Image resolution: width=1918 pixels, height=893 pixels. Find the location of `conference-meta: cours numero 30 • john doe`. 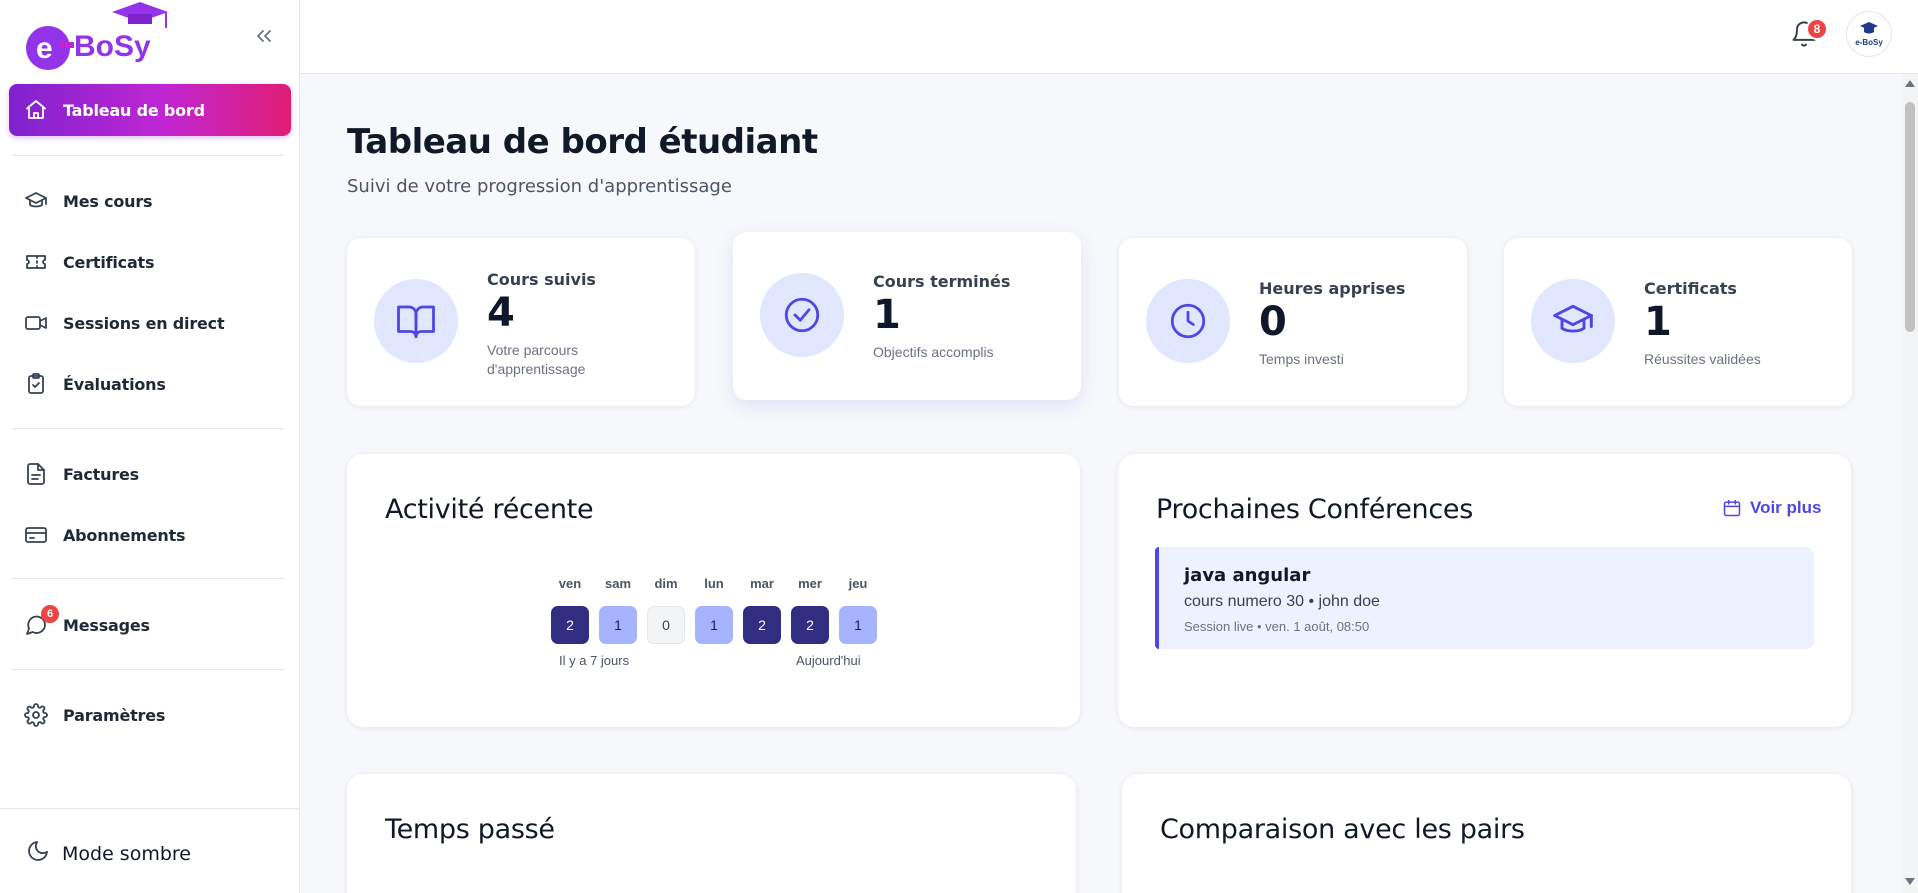

conference-meta: cours numero 30 • john doe is located at coordinates (1282, 601).